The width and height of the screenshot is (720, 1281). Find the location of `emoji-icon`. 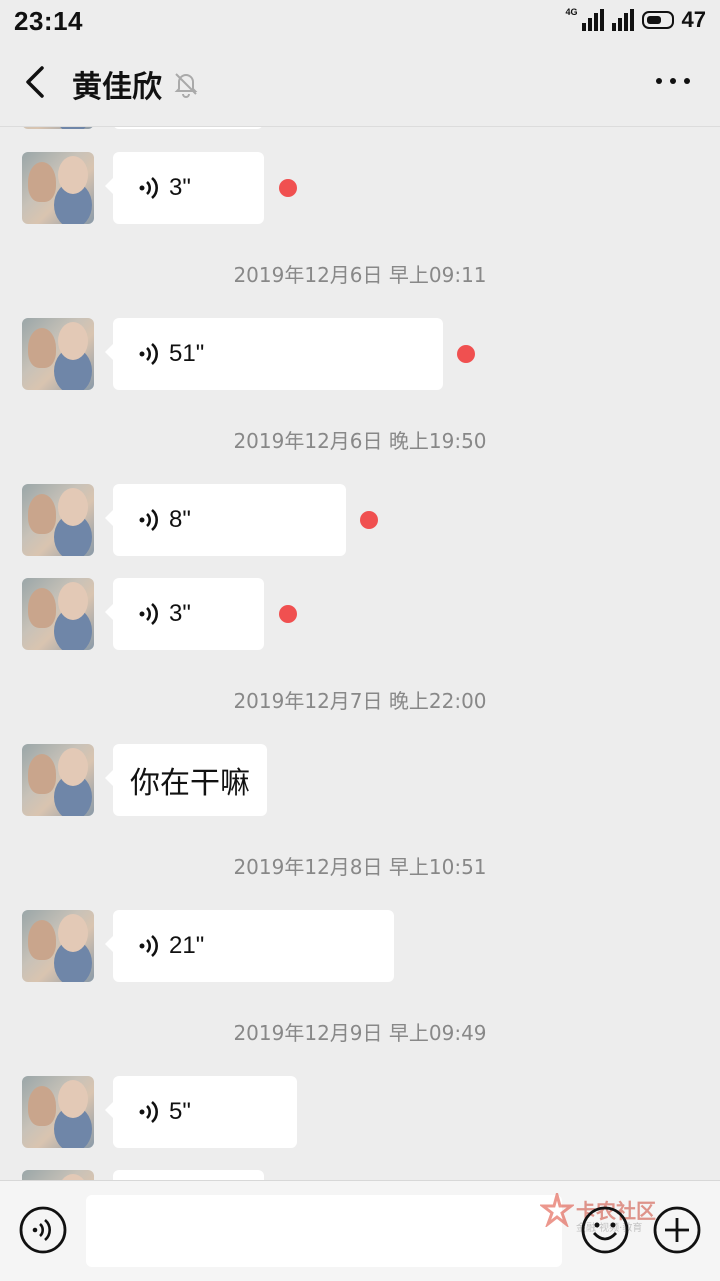

emoji-icon is located at coordinates (605, 1230).